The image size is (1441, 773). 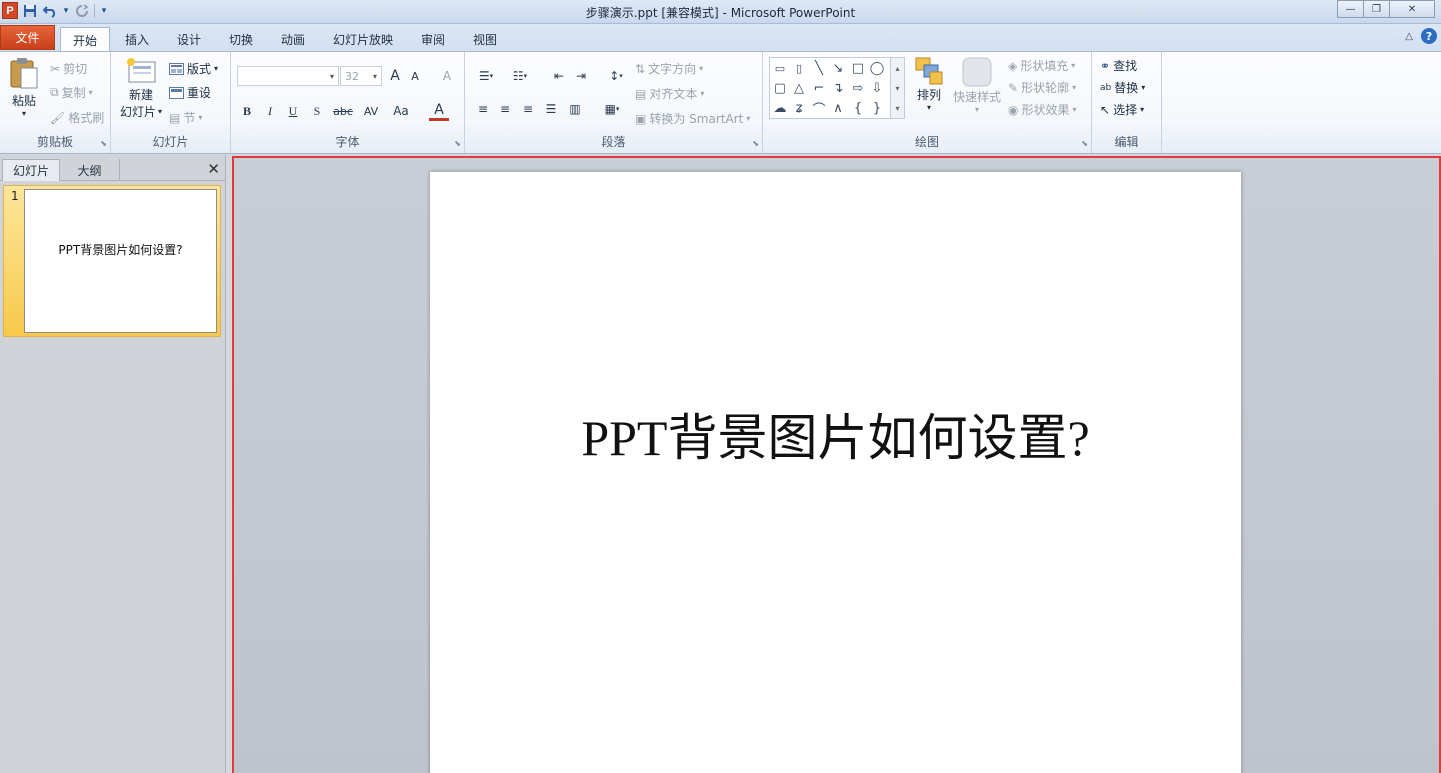 I want to click on help-icon: ?, so click(x=1429, y=36).